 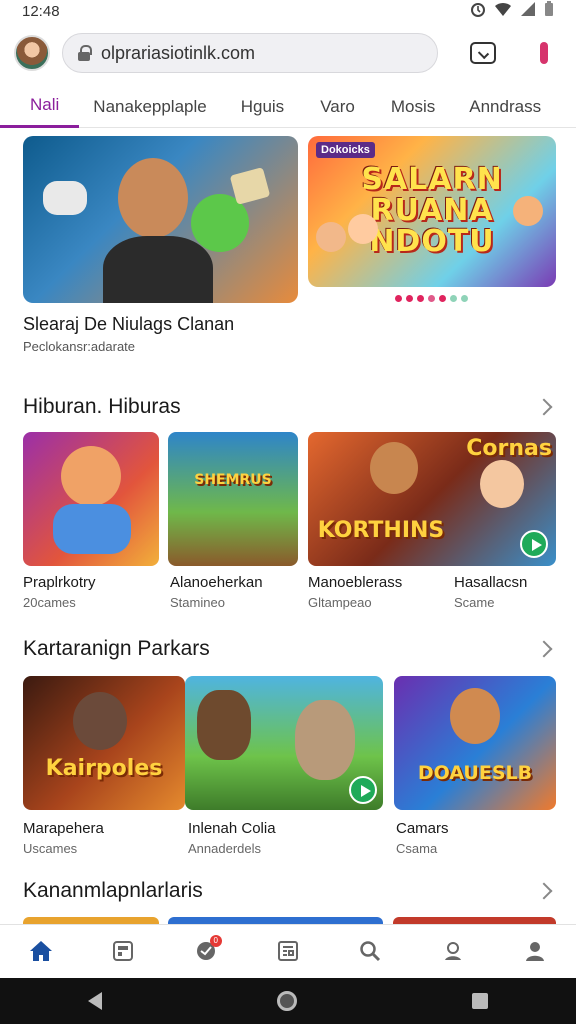 I want to click on tab-switcher-icon, so click(x=483, y=53).